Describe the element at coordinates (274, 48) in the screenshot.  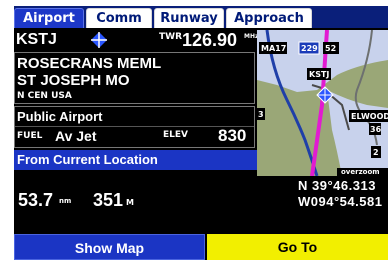
I see `map-label-ma17: MA17` at that location.